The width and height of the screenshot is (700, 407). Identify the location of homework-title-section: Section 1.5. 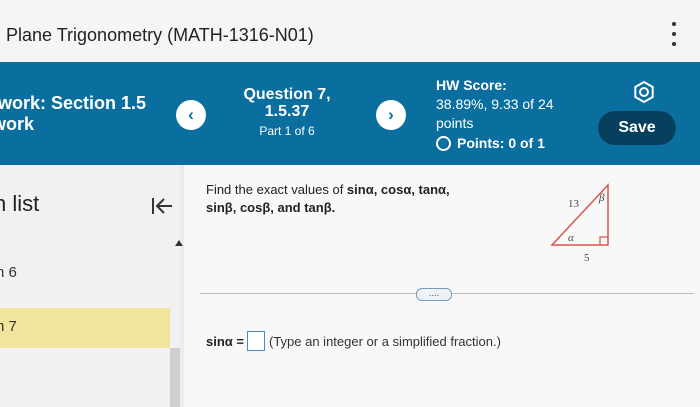
(99, 103).